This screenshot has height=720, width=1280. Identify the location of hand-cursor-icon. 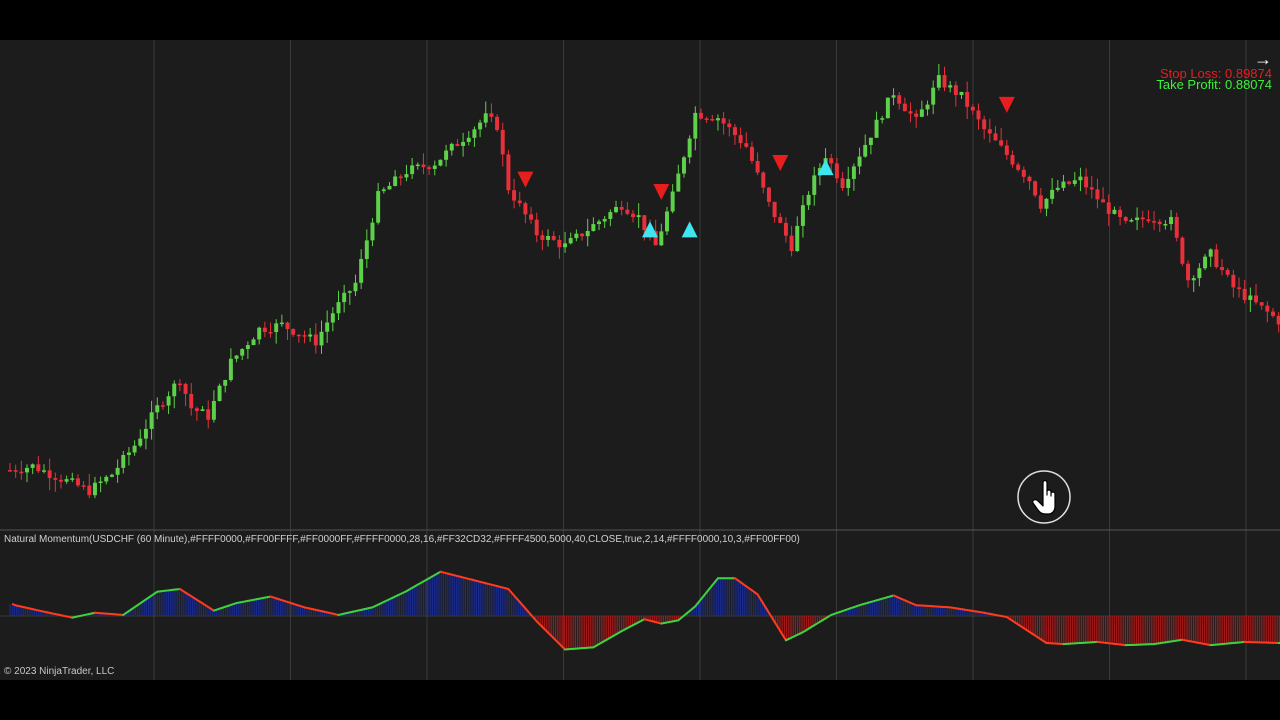
(1044, 497).